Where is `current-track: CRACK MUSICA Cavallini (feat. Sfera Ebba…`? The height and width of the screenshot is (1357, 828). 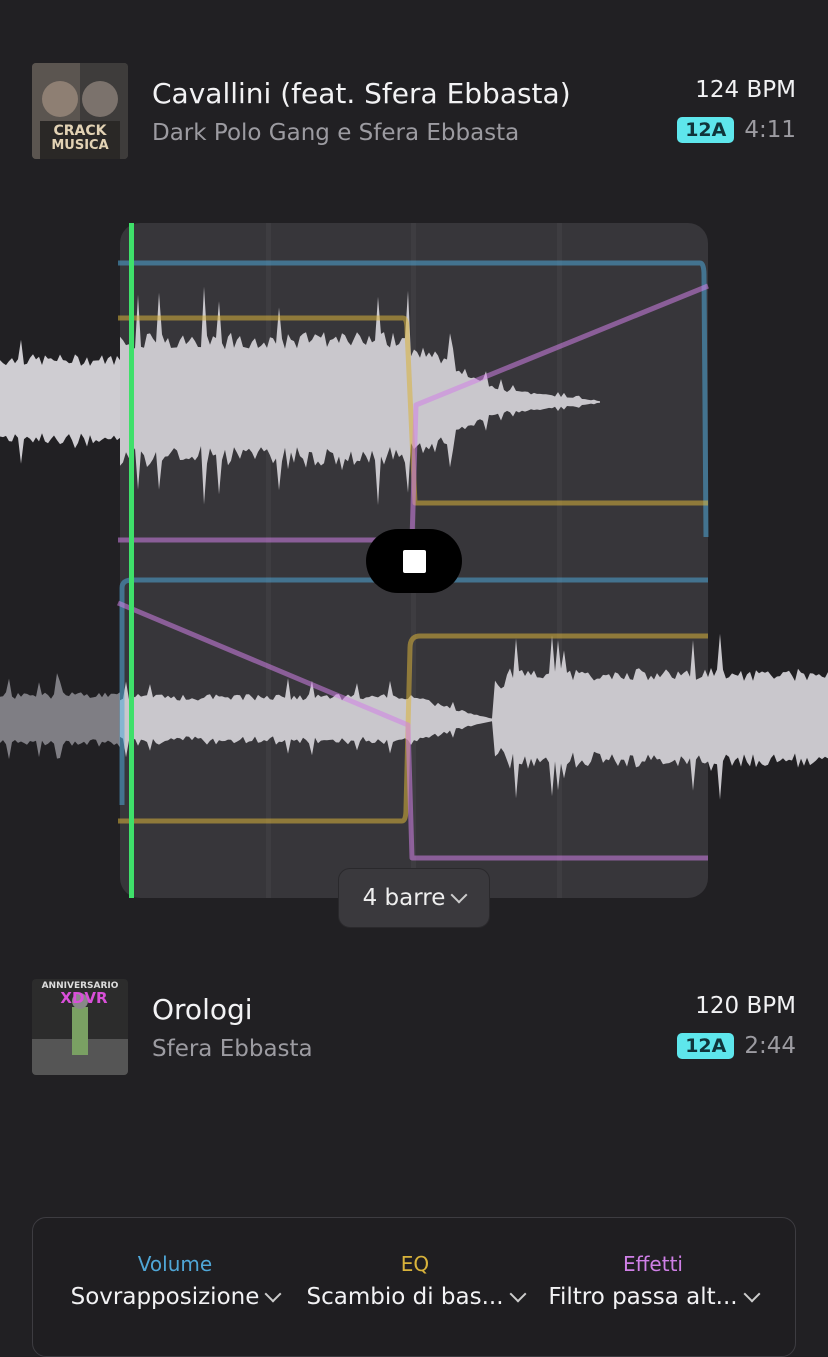 current-track: CRACK MUSICA Cavallini (feat. Sfera Ebba… is located at coordinates (414, 113).